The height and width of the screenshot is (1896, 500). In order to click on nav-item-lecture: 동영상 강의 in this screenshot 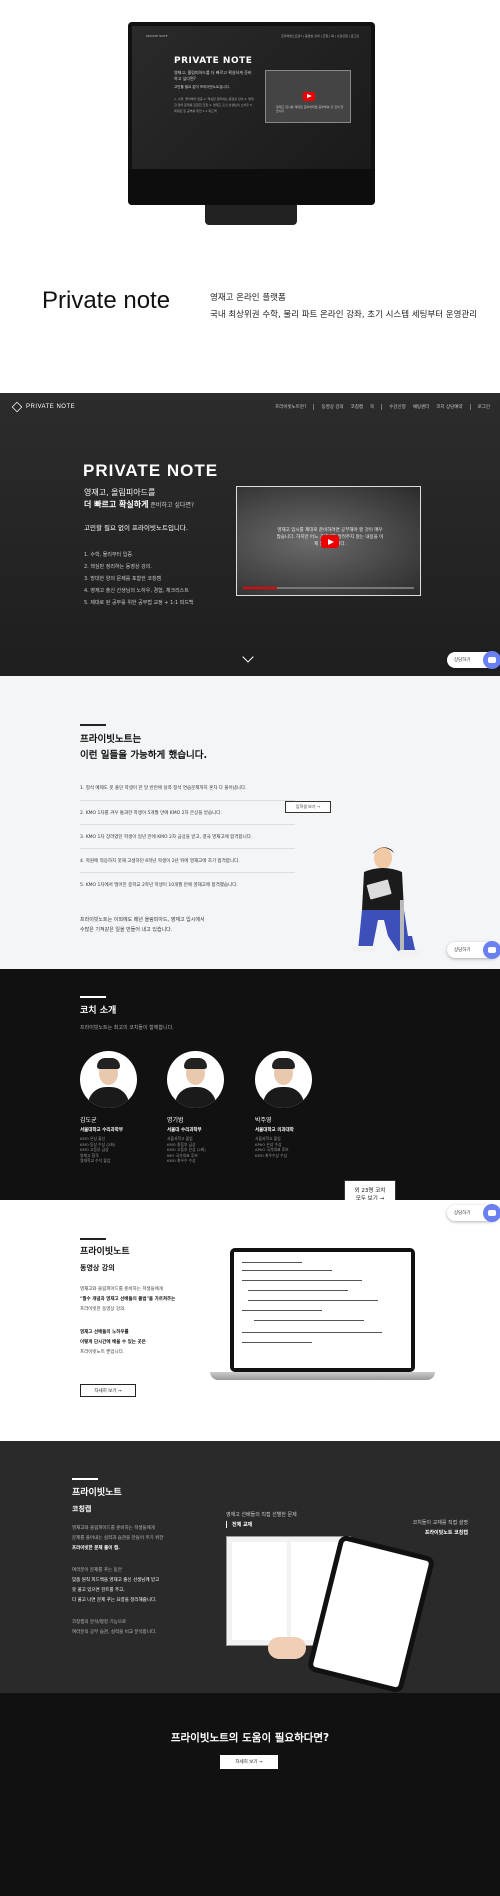, I will do `click(332, 407)`.